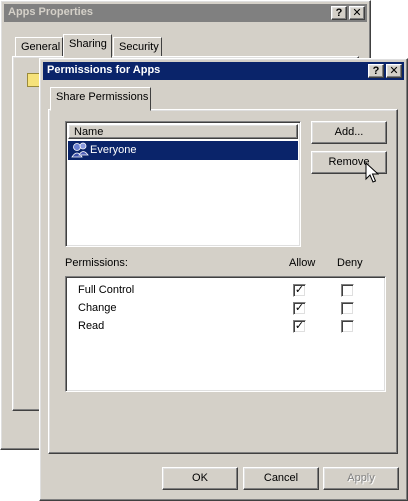 This screenshot has height=501, width=408. I want to click on tab-share-permissions-label: Share Permissions, so click(102, 97).